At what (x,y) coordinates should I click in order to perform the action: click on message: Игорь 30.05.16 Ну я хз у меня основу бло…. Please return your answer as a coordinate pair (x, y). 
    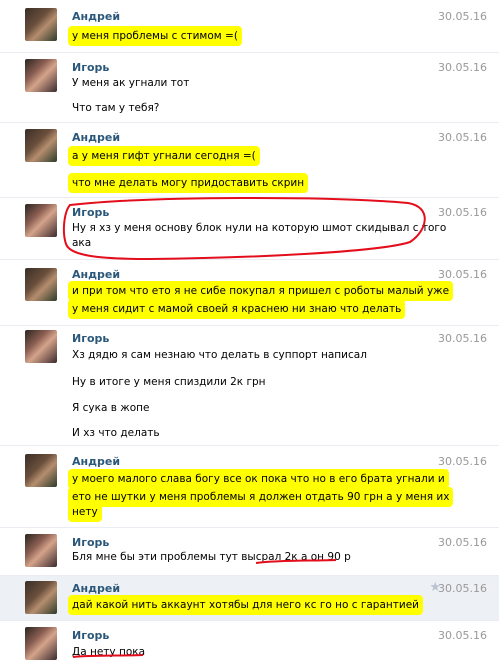
    Looking at the image, I should click on (249, 228).